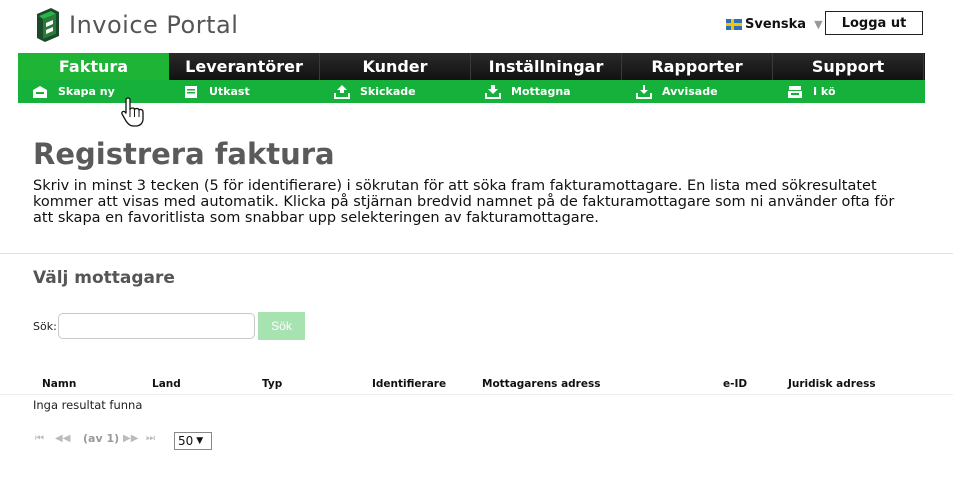  I want to click on tab-support: Support, so click(848, 66).